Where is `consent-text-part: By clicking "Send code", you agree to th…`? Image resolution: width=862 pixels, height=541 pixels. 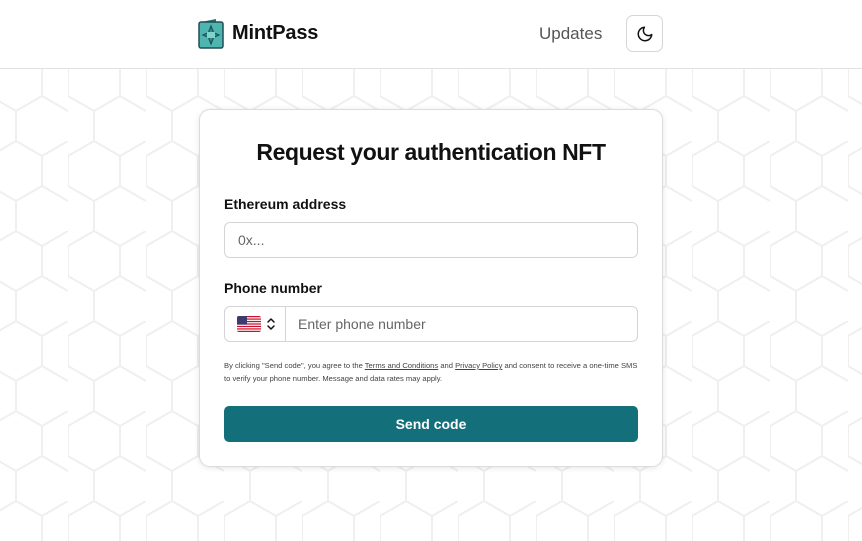
consent-text-part: By clicking "Send code", you agree to th… is located at coordinates (294, 365).